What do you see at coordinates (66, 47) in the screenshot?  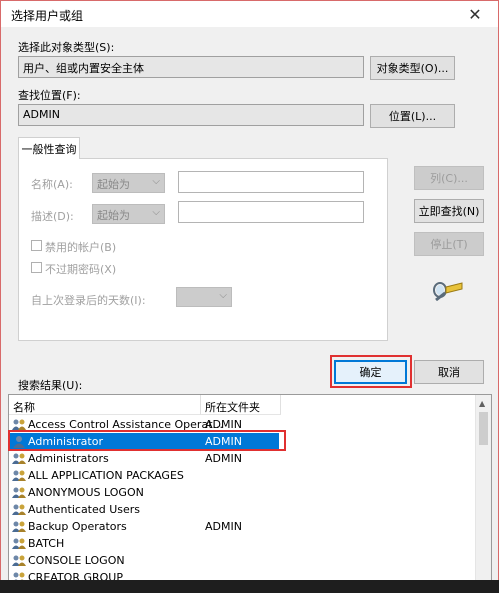 I see `object-type-label: 选择此对象类型(S):` at bounding box center [66, 47].